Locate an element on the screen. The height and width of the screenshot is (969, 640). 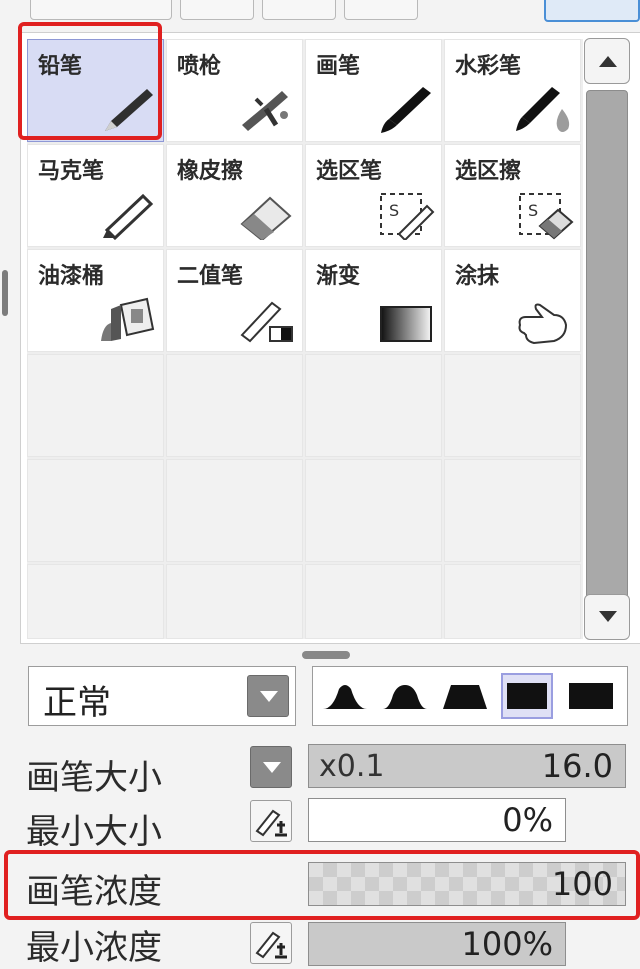
tool-selection-pen: 选区笔 S is located at coordinates (373, 195).